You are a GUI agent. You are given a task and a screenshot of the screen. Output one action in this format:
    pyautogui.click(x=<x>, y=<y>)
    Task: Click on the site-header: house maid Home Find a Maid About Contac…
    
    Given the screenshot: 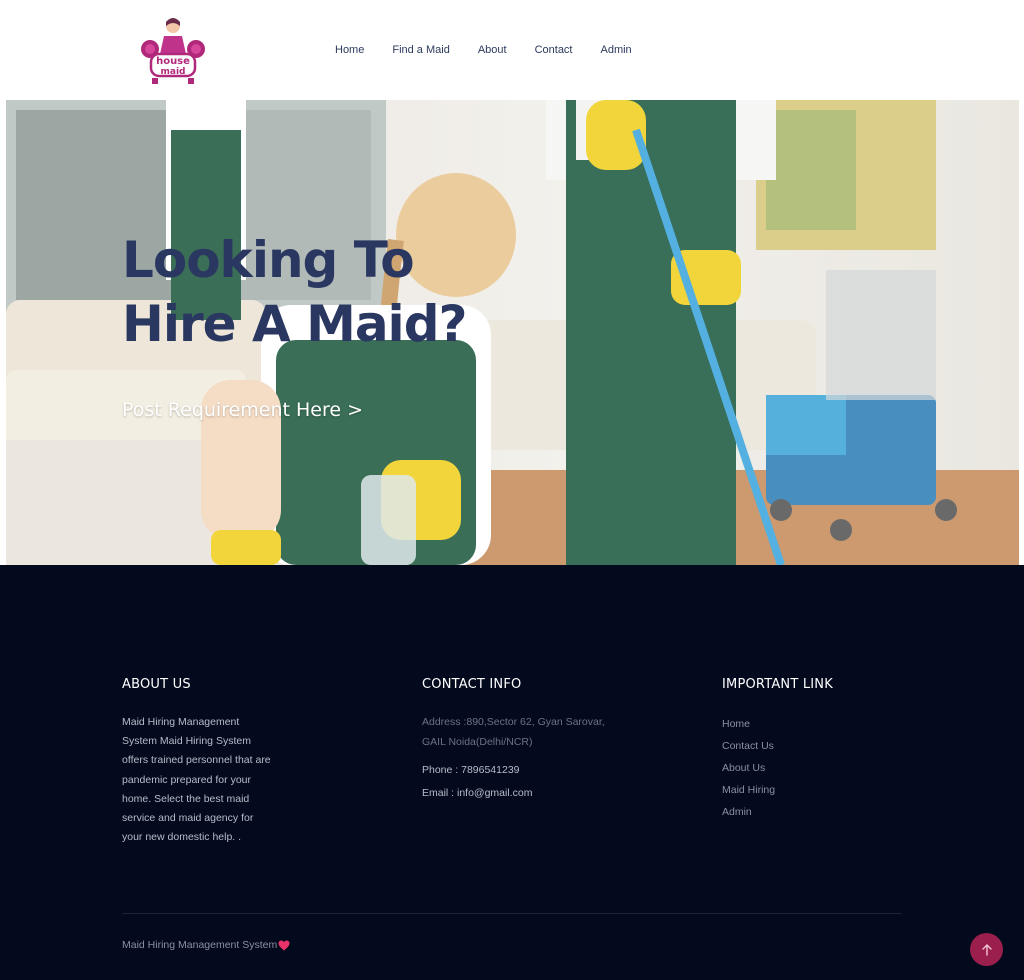 What is the action you would take?
    pyautogui.click(x=512, y=50)
    